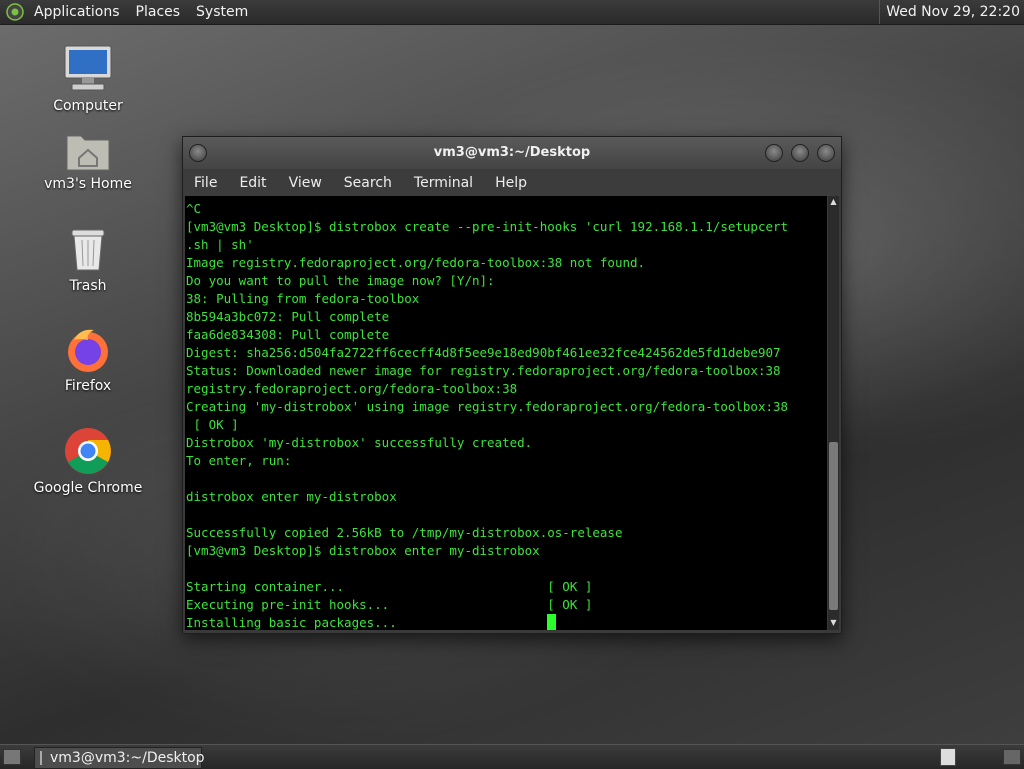 The width and height of the screenshot is (1024, 769). I want to click on trash-icon, so click(88, 250).